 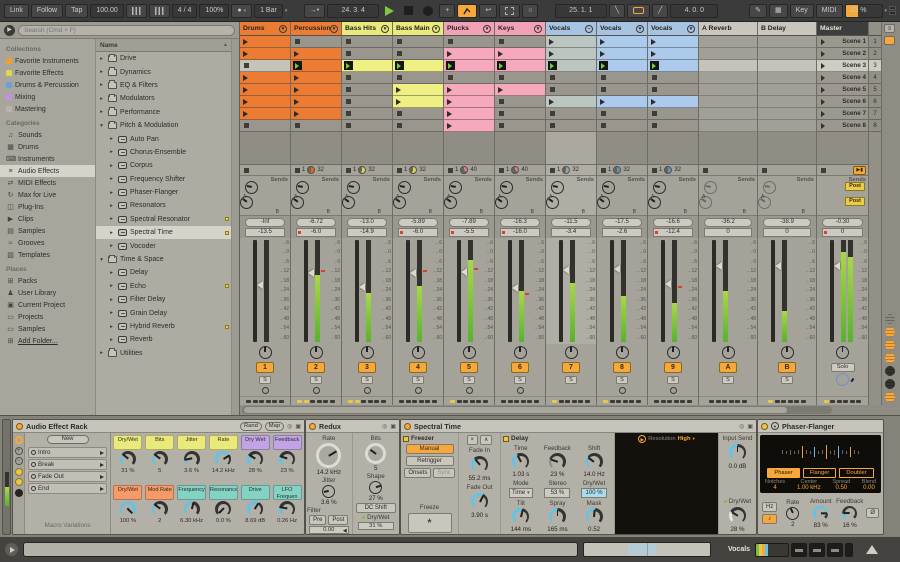 What do you see at coordinates (571, 352) in the screenshot?
I see `pan-knob` at bounding box center [571, 352].